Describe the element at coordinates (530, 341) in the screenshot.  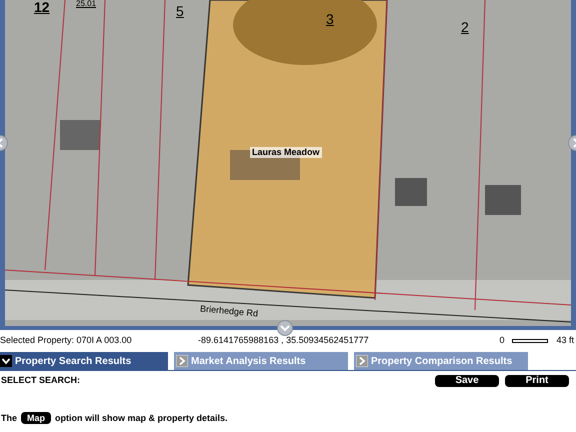
I see `scale-bar` at that location.